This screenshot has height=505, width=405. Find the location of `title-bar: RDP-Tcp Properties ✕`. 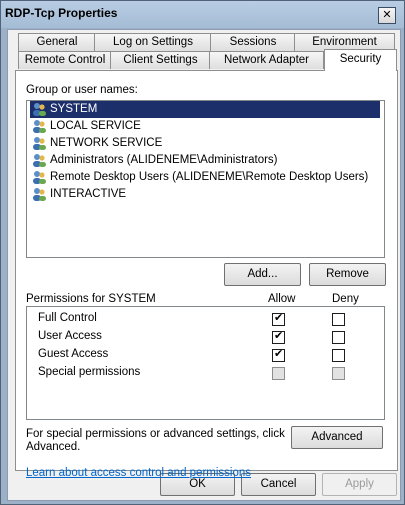

title-bar: RDP-Tcp Properties ✕ is located at coordinates (202, 14).